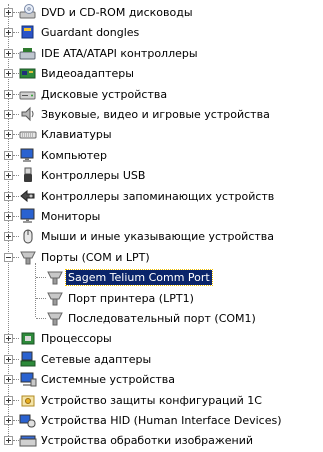 The image size is (323, 452). Describe the element at coordinates (161, 217) in the screenshot. I see `tree-category-item: Мониторы` at that location.